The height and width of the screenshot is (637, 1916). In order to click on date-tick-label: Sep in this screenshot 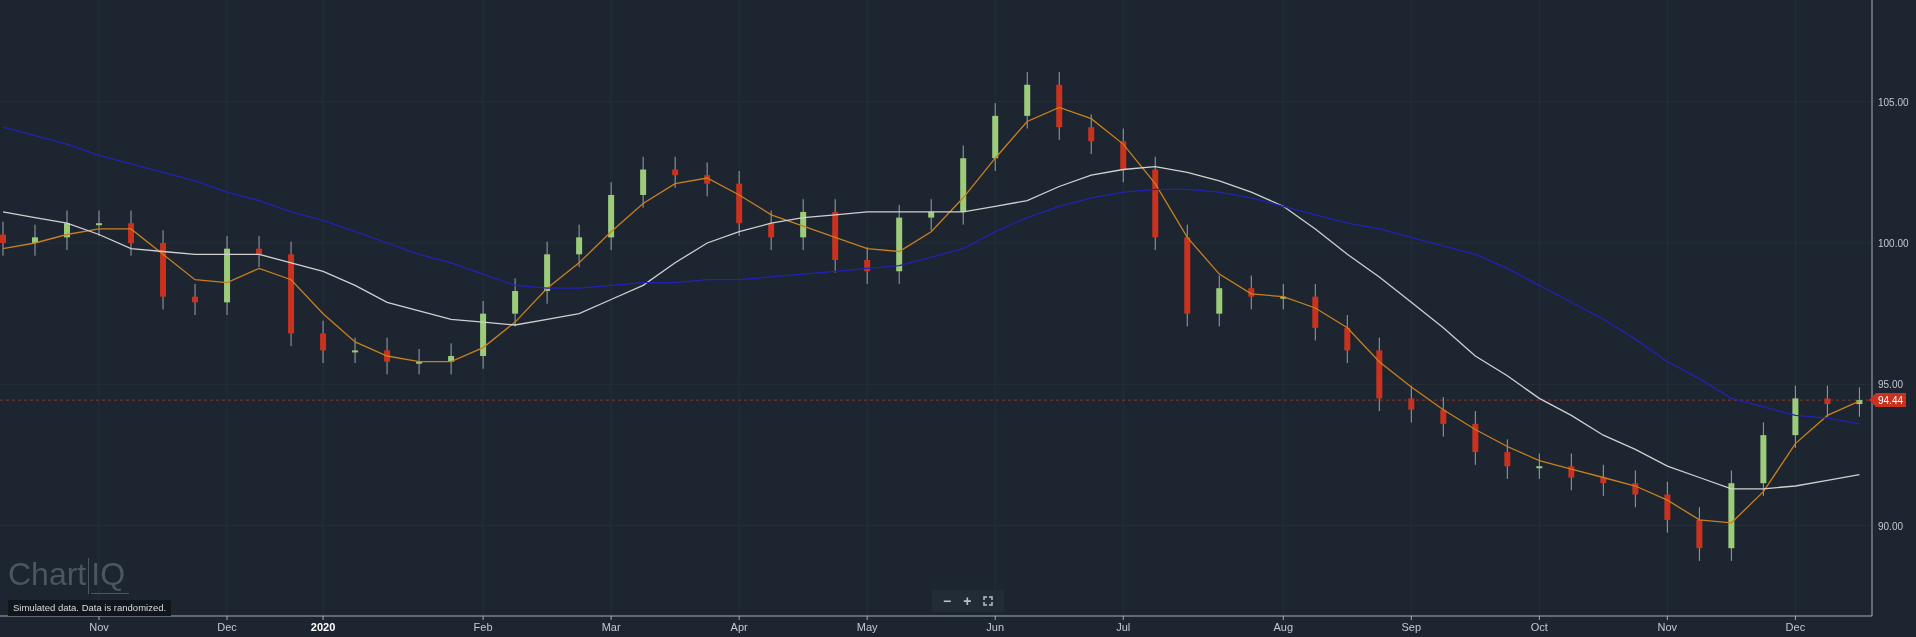, I will do `click(1411, 627)`.